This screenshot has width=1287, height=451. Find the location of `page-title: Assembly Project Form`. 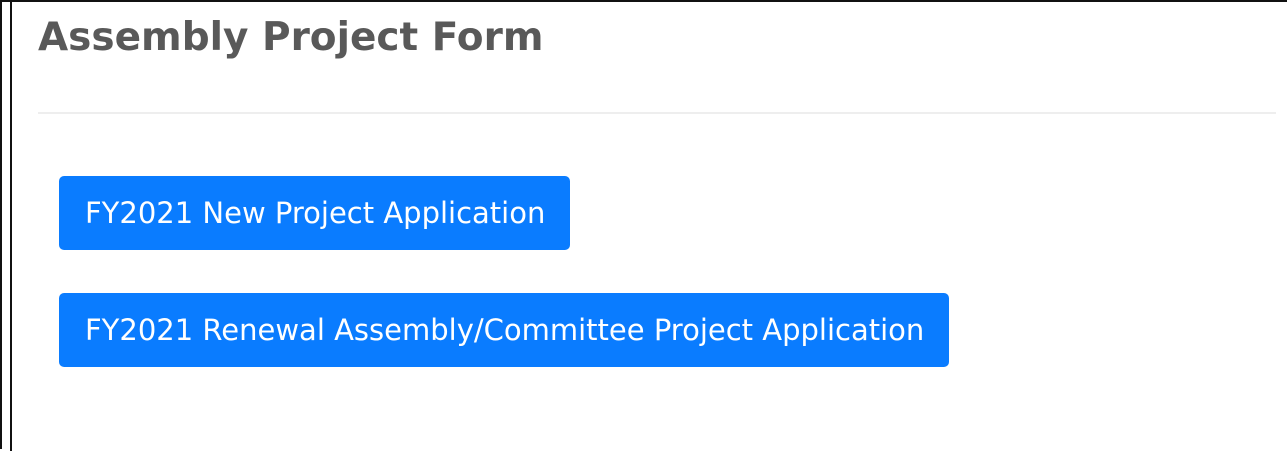

page-title: Assembly Project Form is located at coordinates (291, 37).